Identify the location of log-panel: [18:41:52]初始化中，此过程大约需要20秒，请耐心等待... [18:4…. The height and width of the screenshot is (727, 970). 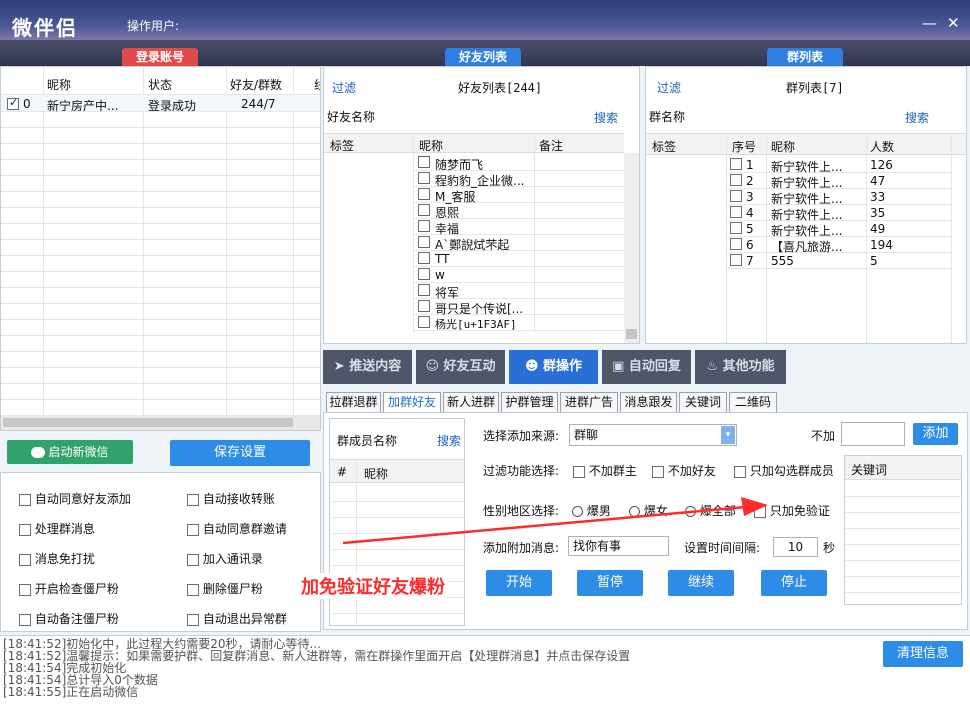
(485, 681).